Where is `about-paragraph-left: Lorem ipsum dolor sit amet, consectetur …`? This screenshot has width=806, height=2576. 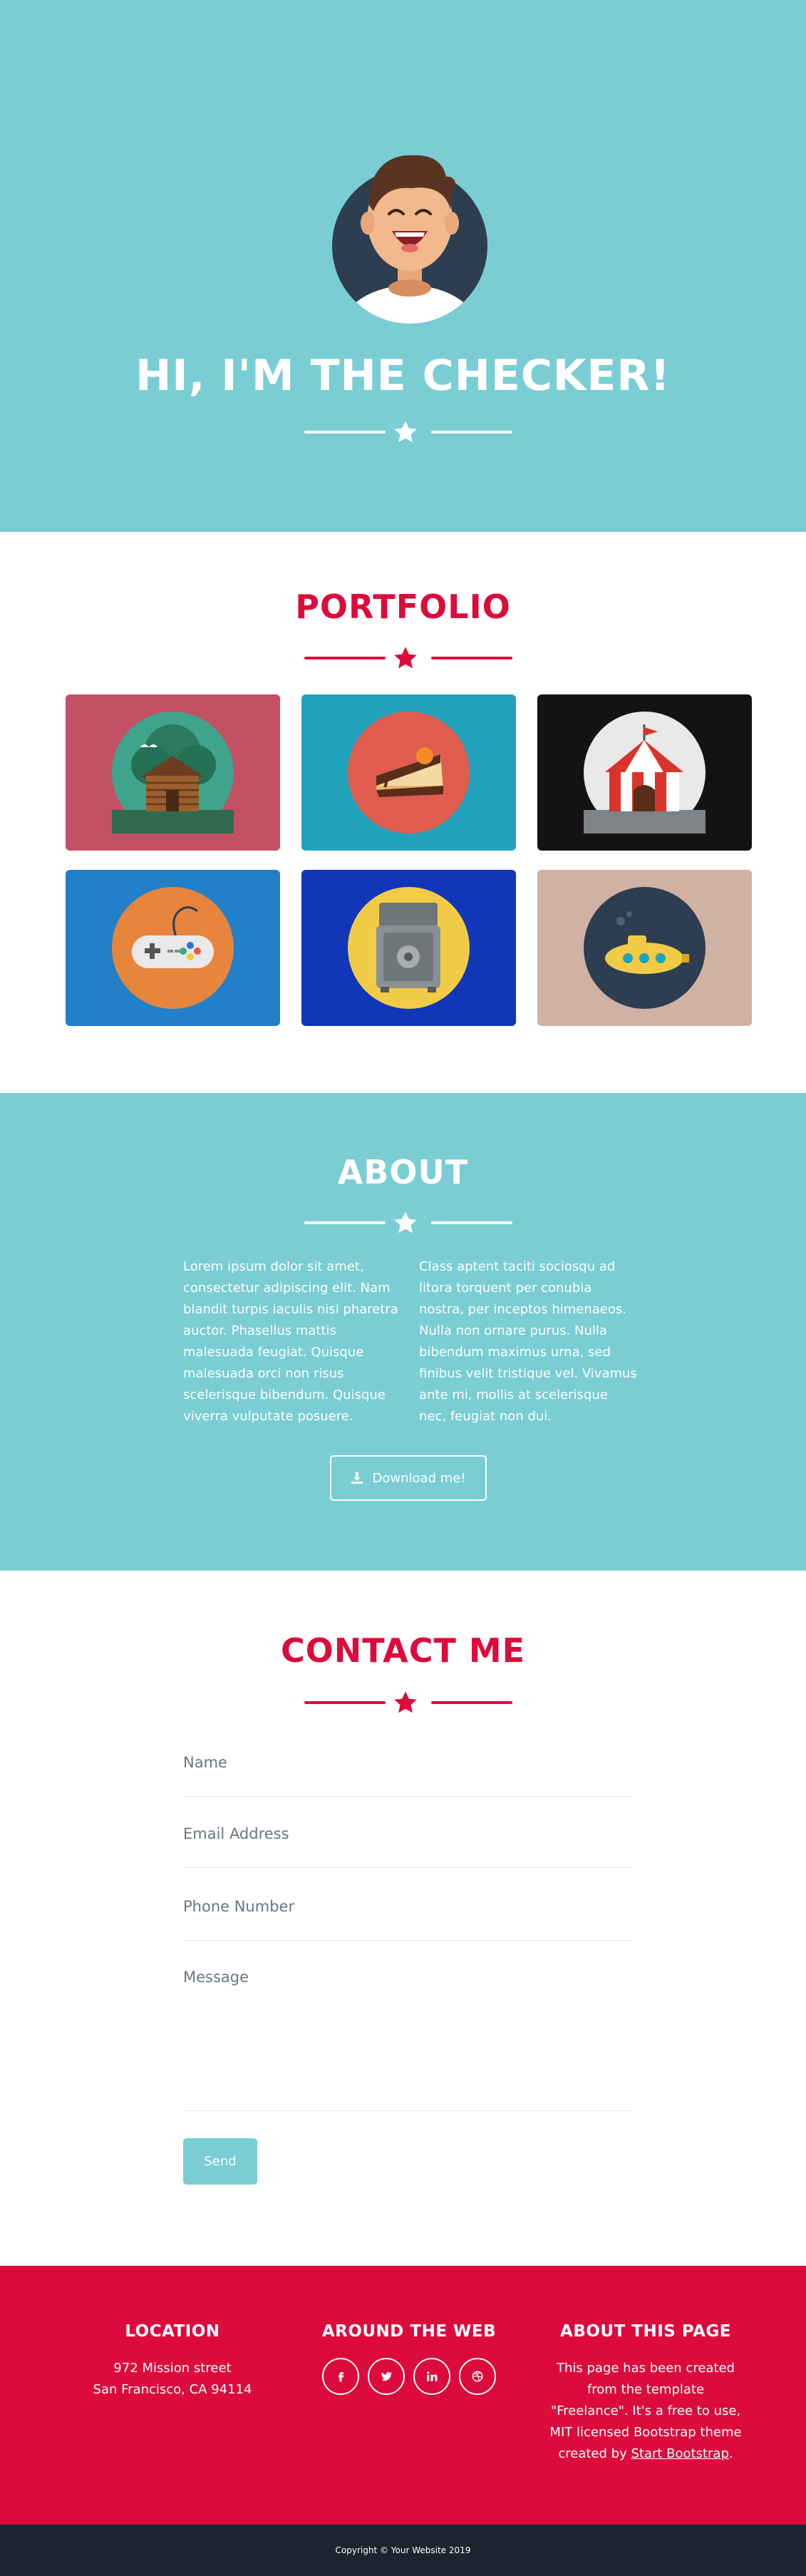
about-paragraph-left: Lorem ipsum dolor sit amet, consectetur … is located at coordinates (291, 1341).